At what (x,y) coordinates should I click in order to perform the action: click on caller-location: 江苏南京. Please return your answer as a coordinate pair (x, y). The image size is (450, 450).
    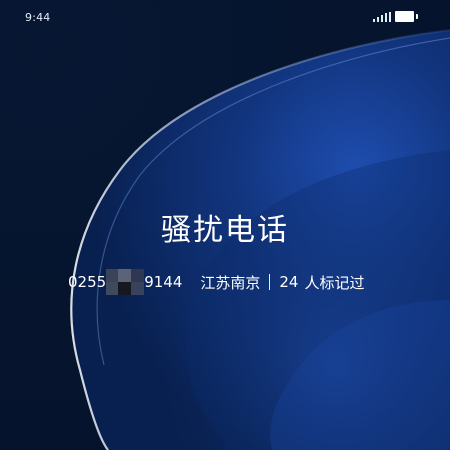
    Looking at the image, I should click on (230, 282).